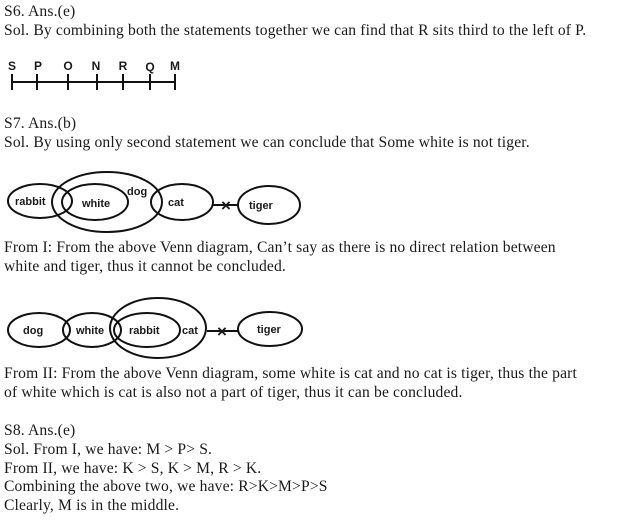 The width and height of the screenshot is (629, 521). Describe the element at coordinates (96, 66) in the screenshot. I see `position-label: N` at that location.